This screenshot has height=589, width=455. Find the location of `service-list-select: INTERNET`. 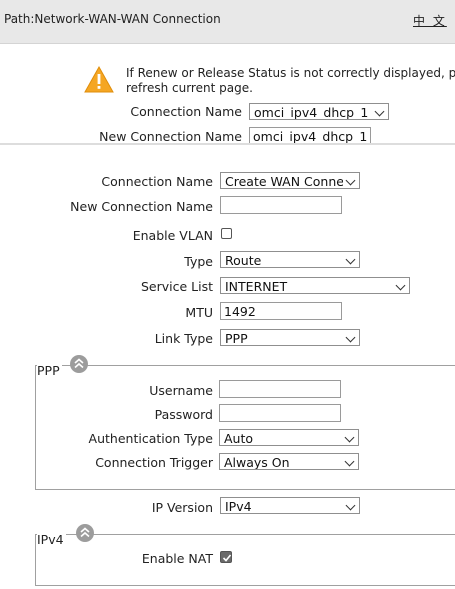

service-list-select: INTERNET is located at coordinates (315, 285).